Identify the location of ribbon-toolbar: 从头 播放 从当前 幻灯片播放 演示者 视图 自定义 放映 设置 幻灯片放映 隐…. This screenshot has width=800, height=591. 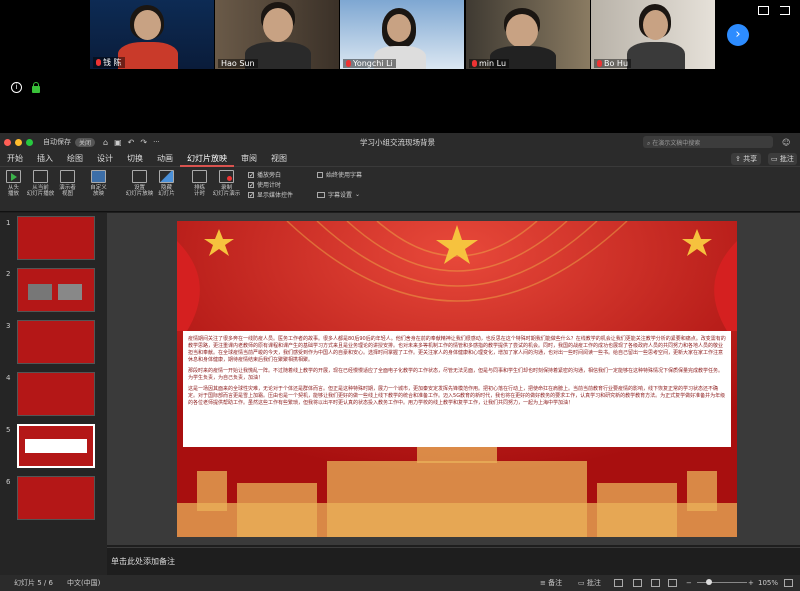
(400, 189).